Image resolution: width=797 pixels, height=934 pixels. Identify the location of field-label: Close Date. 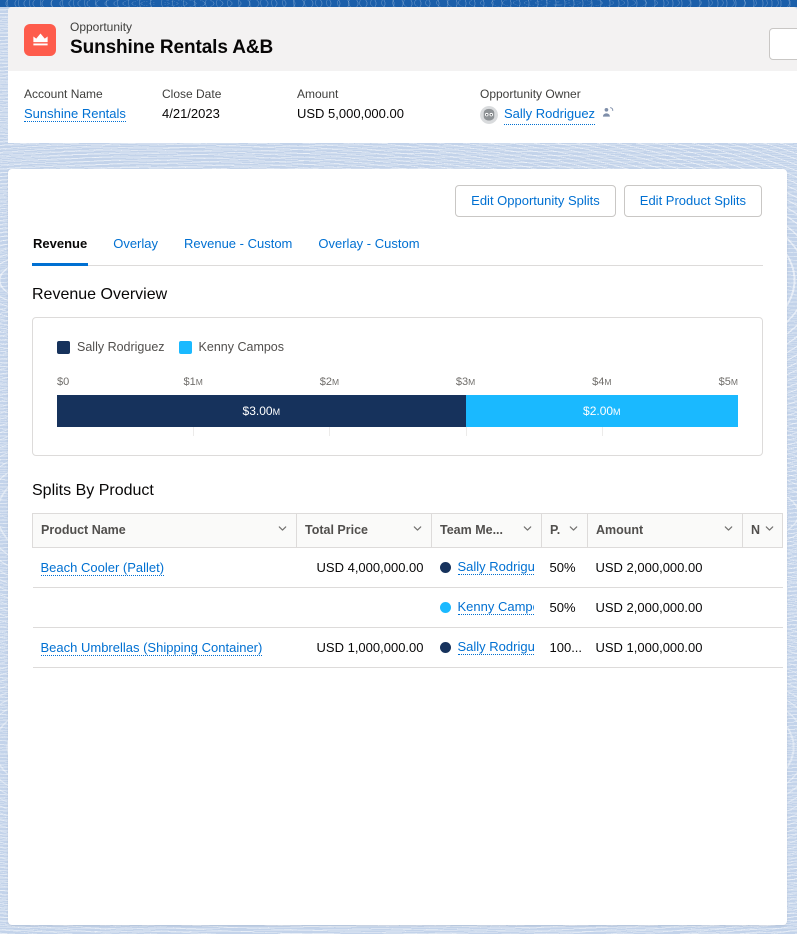
(192, 94).